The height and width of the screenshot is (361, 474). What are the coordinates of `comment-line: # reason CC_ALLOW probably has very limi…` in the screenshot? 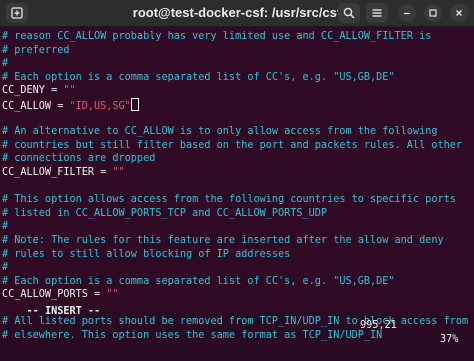 It's located at (217, 36).